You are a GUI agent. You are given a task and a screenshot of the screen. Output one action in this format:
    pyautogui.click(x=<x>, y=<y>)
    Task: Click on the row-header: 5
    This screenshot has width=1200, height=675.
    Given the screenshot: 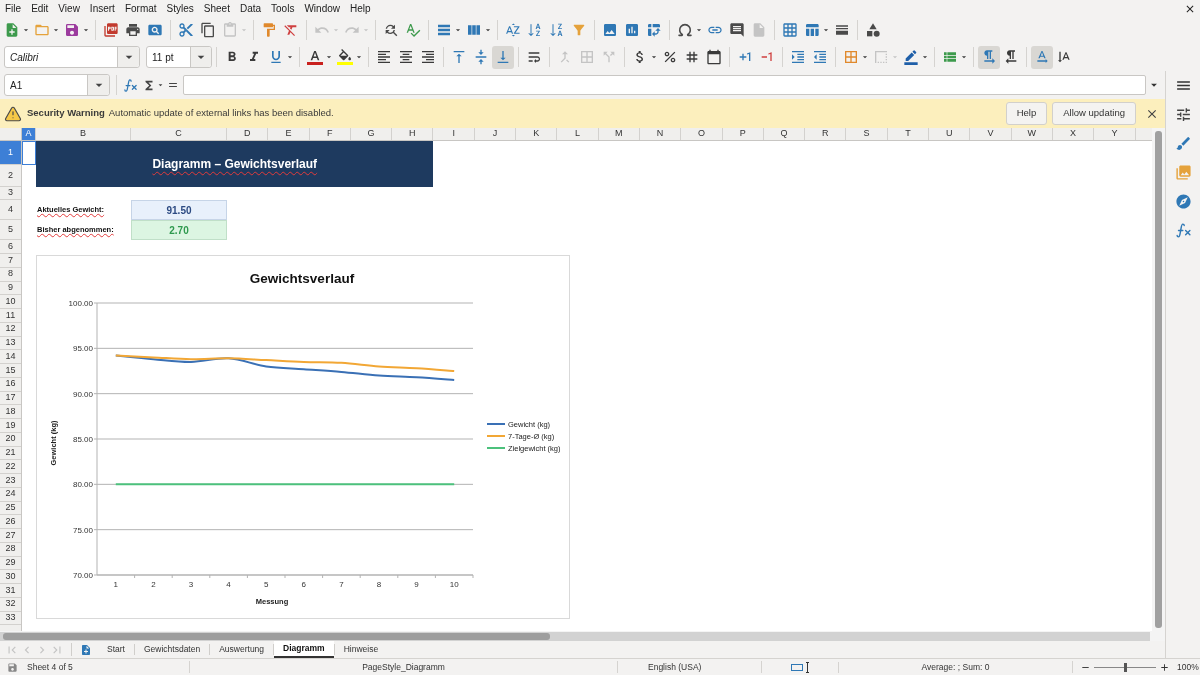 What is the action you would take?
    pyautogui.click(x=10, y=230)
    